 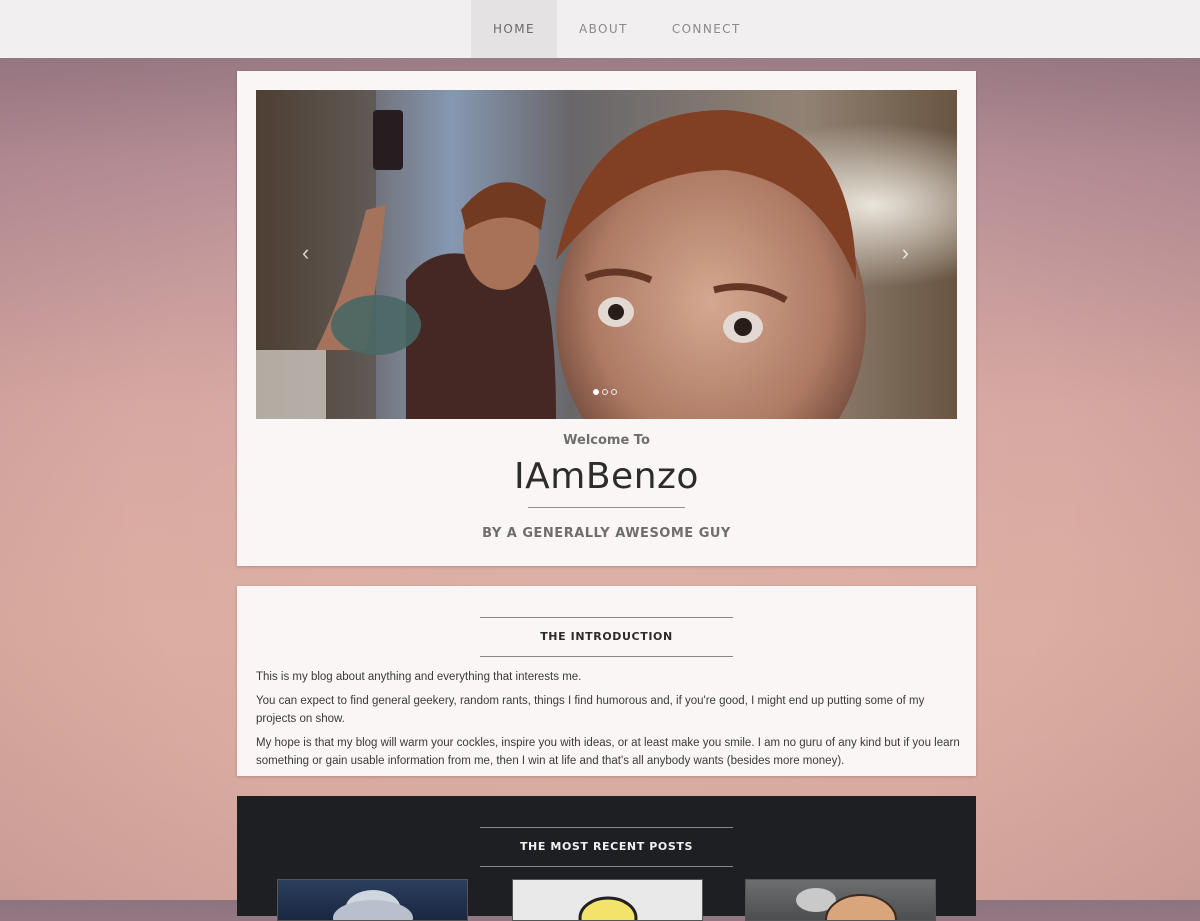 I want to click on nav-home: HOME, so click(x=514, y=29).